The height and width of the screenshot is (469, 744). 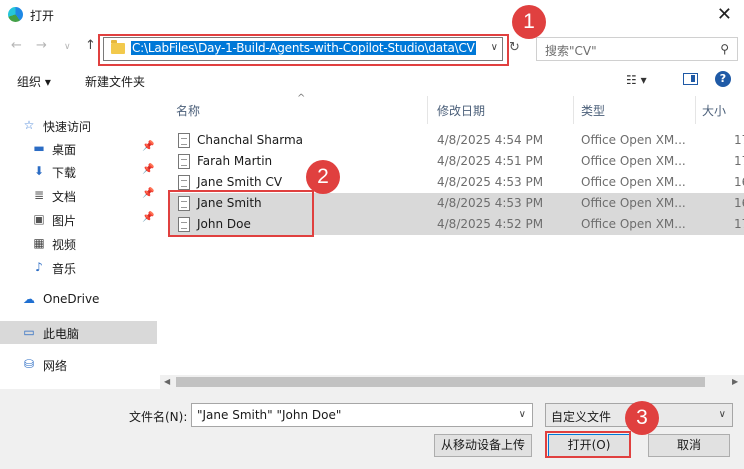 I want to click on sidebar-item-label: 音乐, so click(x=64, y=269).